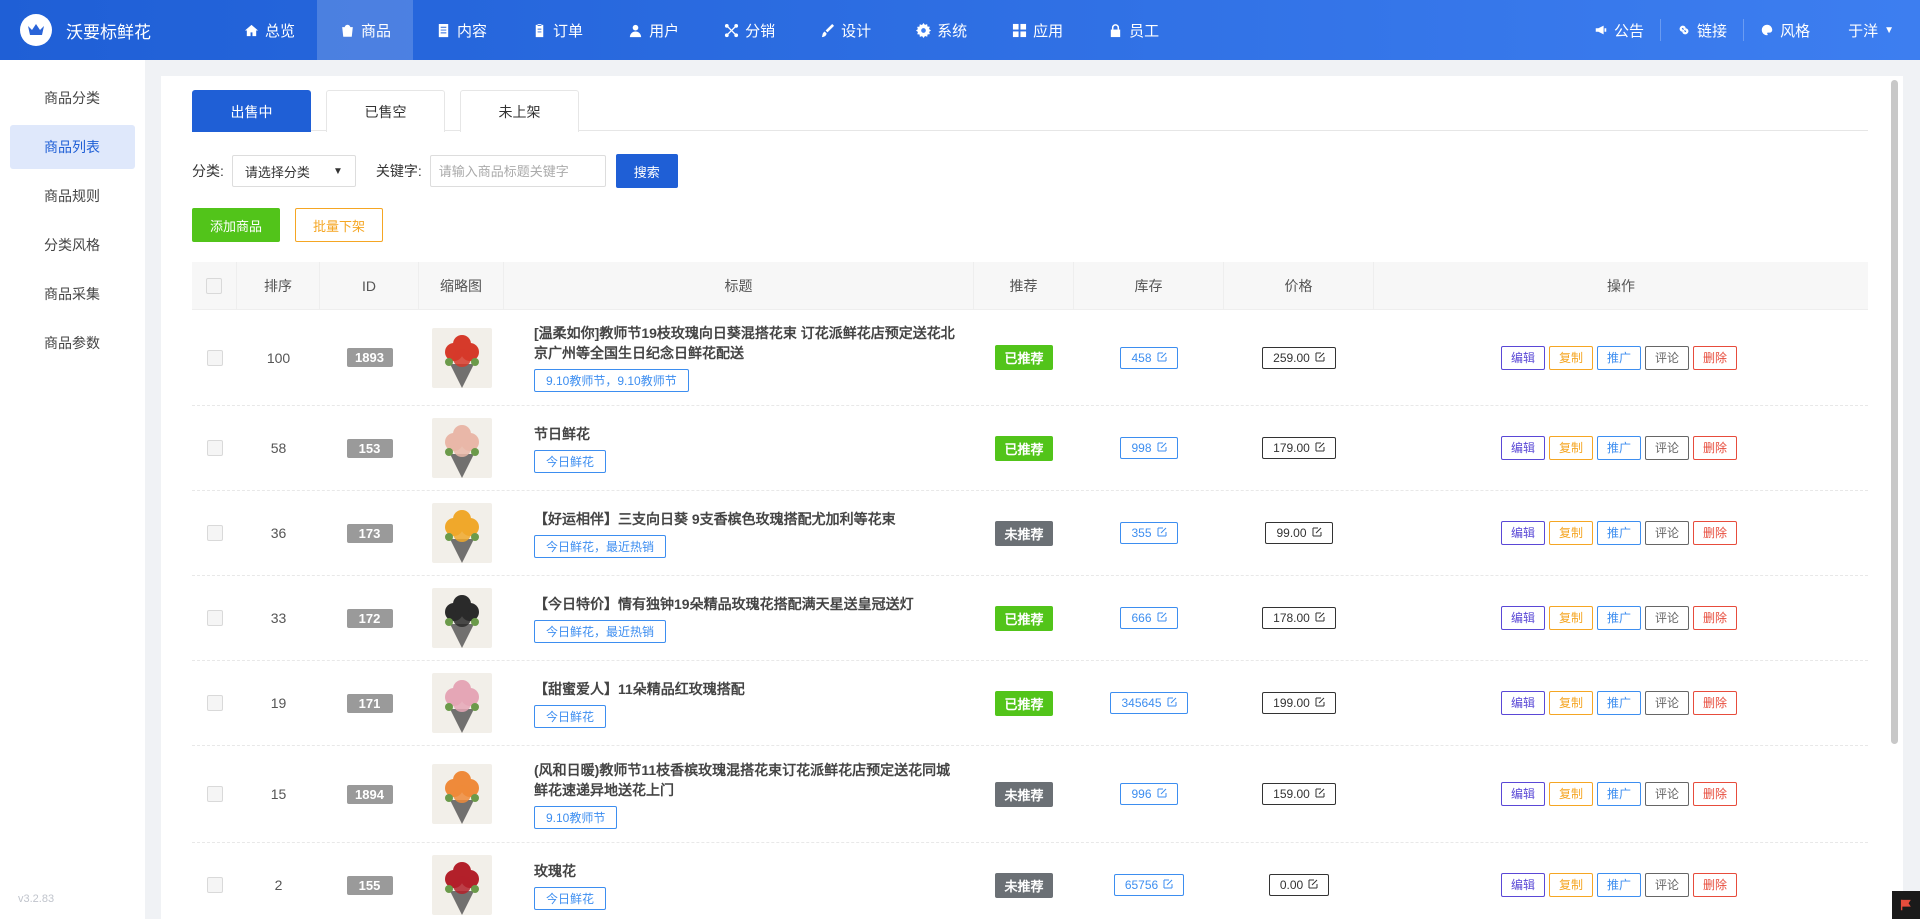 This screenshot has height=919, width=1920. Describe the element at coordinates (72, 294) in the screenshot. I see `sidebar-item-4: 商品采集` at that location.